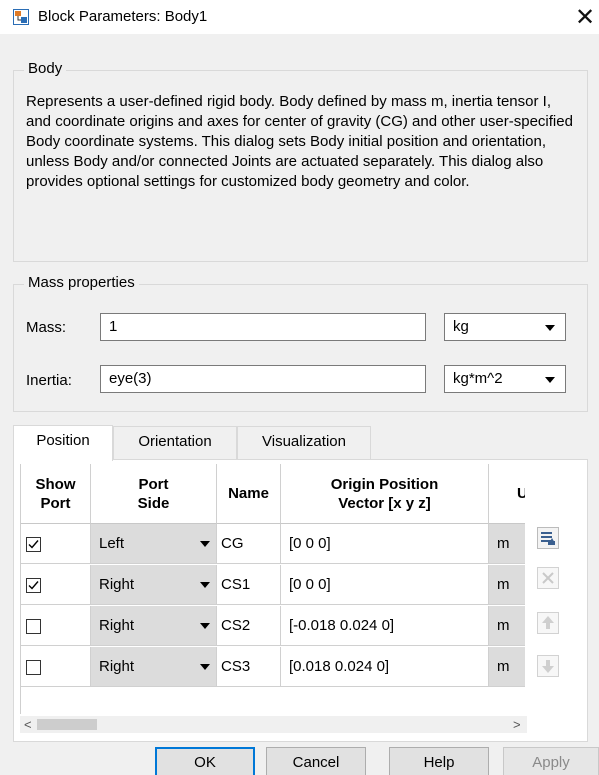 This screenshot has width=599, height=775. I want to click on apply-button: Apply, so click(551, 761).